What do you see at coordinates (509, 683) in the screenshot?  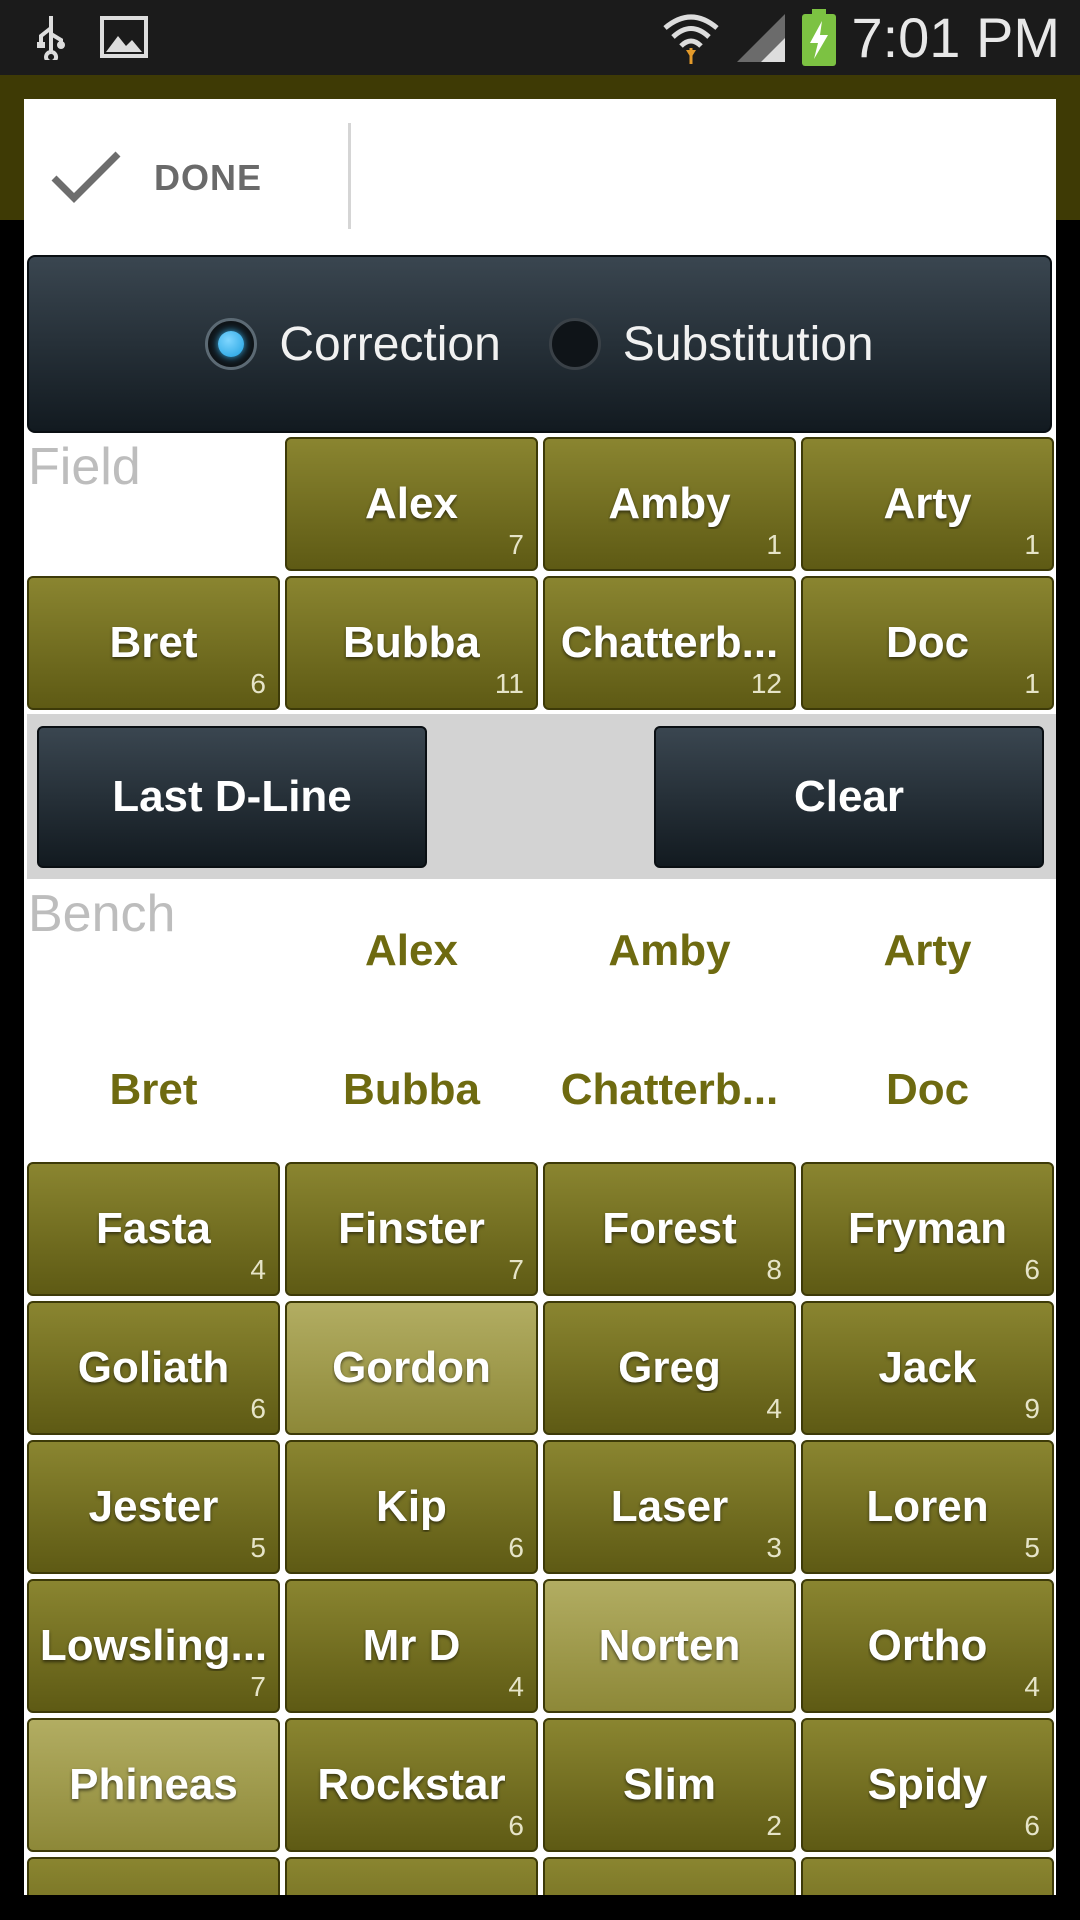 I see `player-count: 11` at bounding box center [509, 683].